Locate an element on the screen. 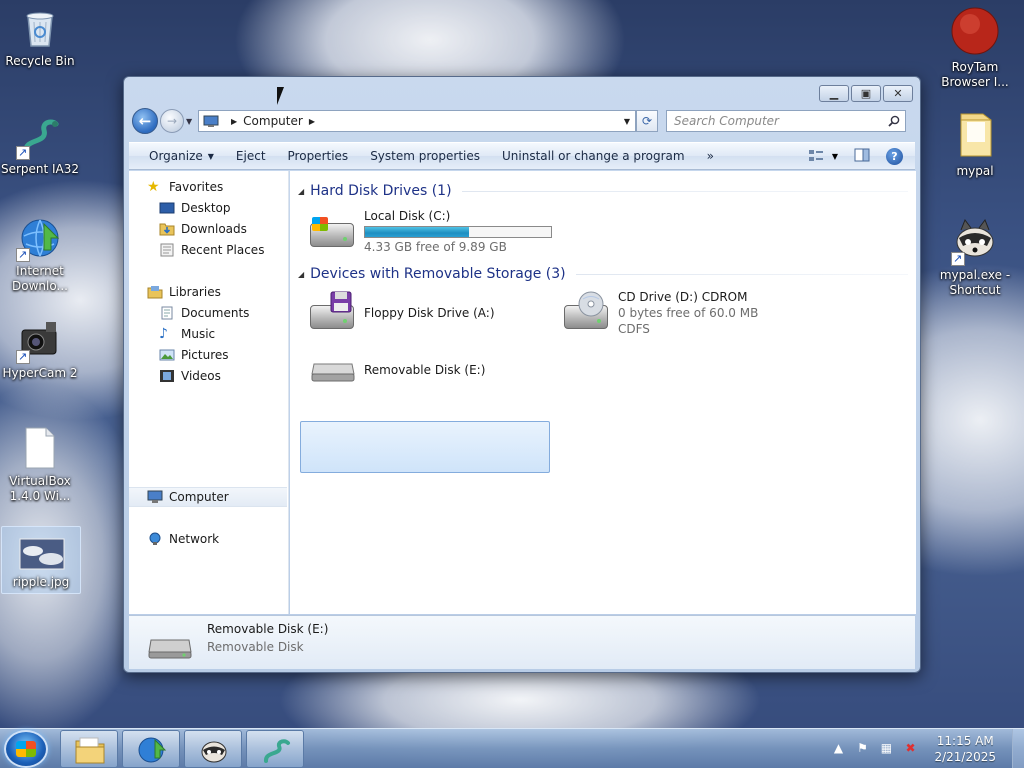 The height and width of the screenshot is (768, 1024). nav-label: Pictures is located at coordinates (205, 355).